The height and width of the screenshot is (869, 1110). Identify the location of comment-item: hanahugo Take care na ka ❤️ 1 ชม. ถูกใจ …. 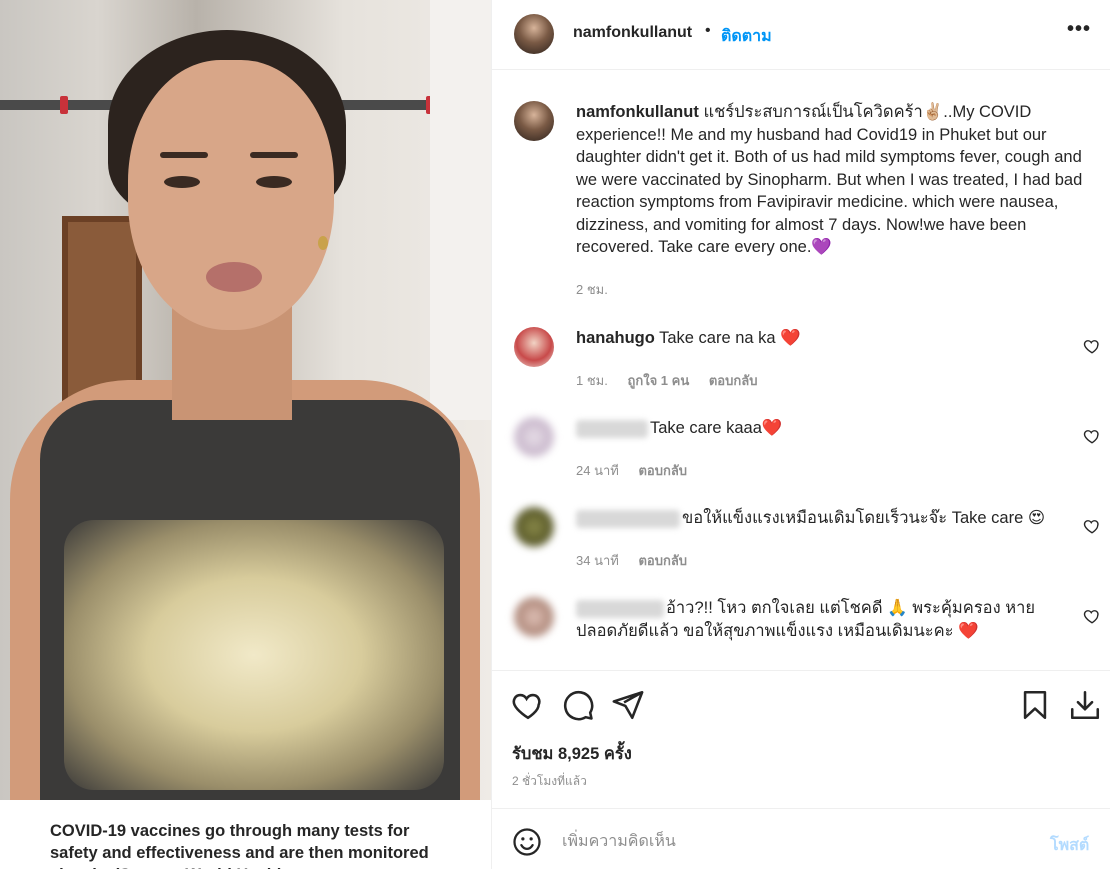
(806, 362).